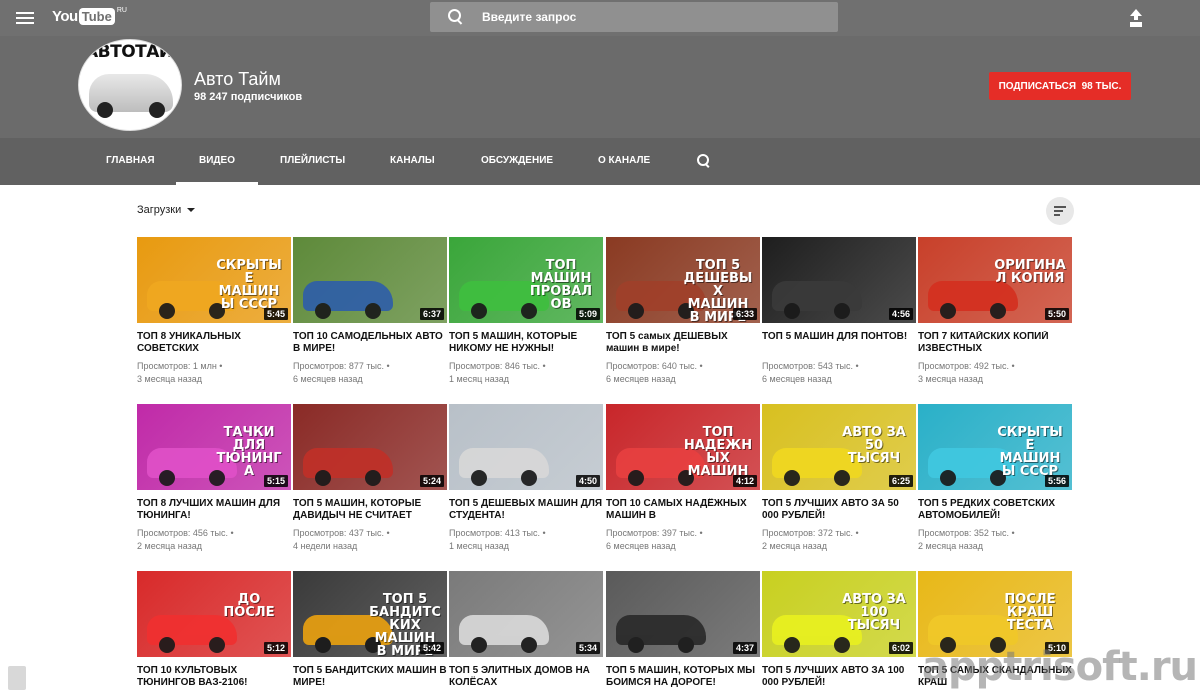 This screenshot has width=1200, height=700. Describe the element at coordinates (874, 445) in the screenshot. I see `thumbnail-caption: АВТО ЗА 50 ТЫСЯЧ` at that location.